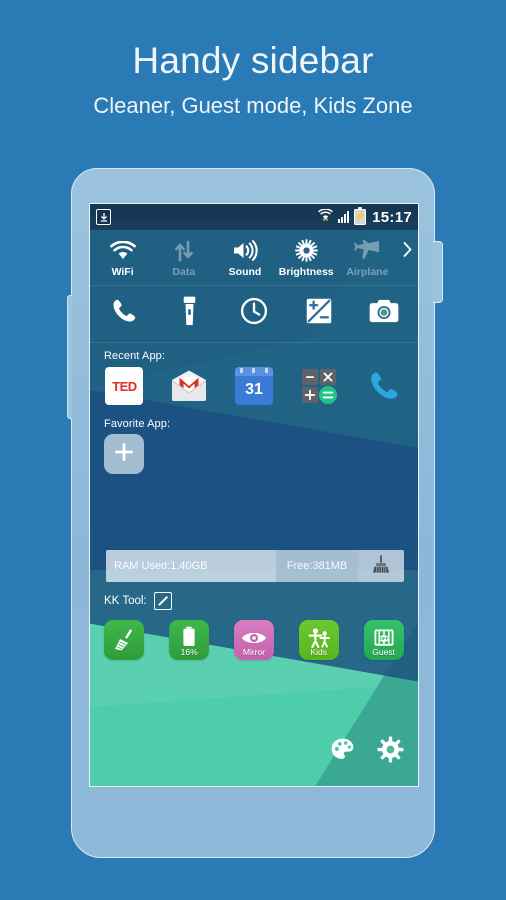 This screenshot has height=900, width=506. I want to click on kk-tile-mirror-cell: Mirror, so click(254, 640).